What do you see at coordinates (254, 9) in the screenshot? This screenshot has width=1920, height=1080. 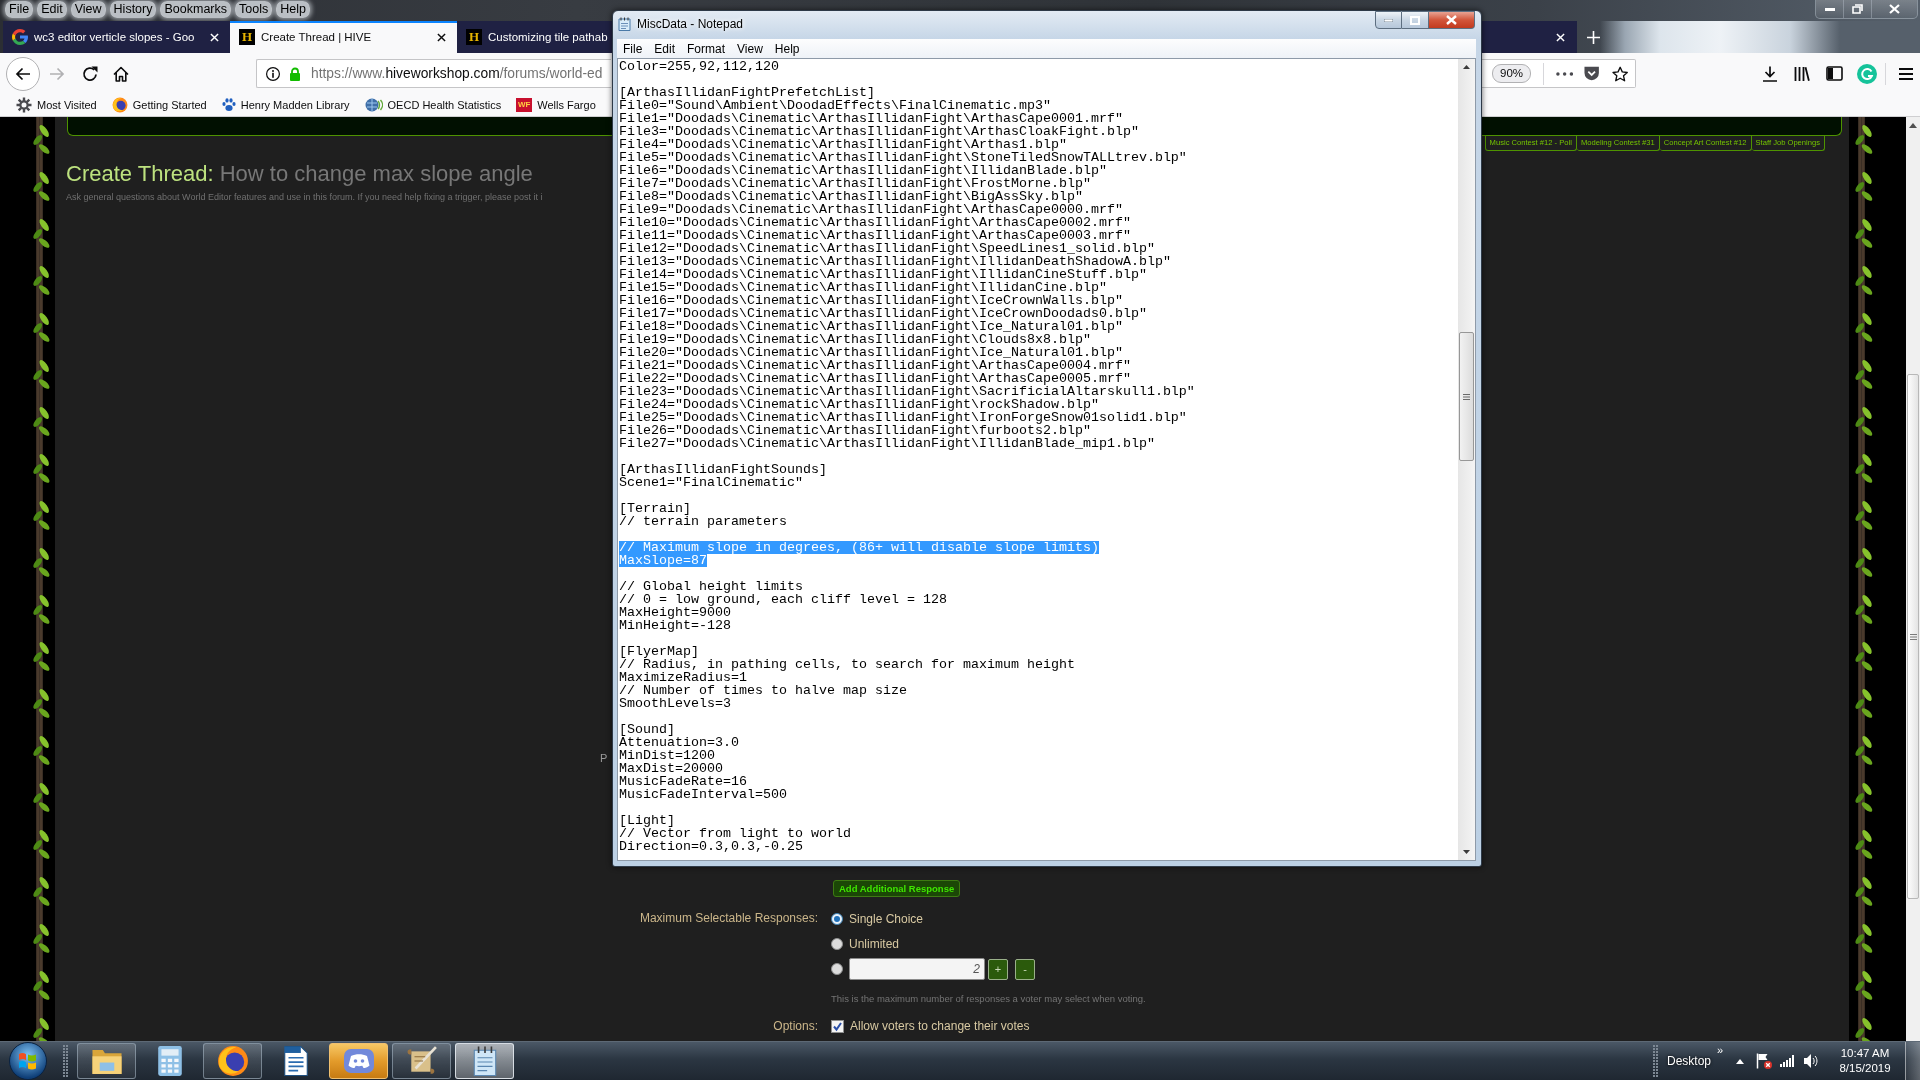 I see `menu-item: Tools` at bounding box center [254, 9].